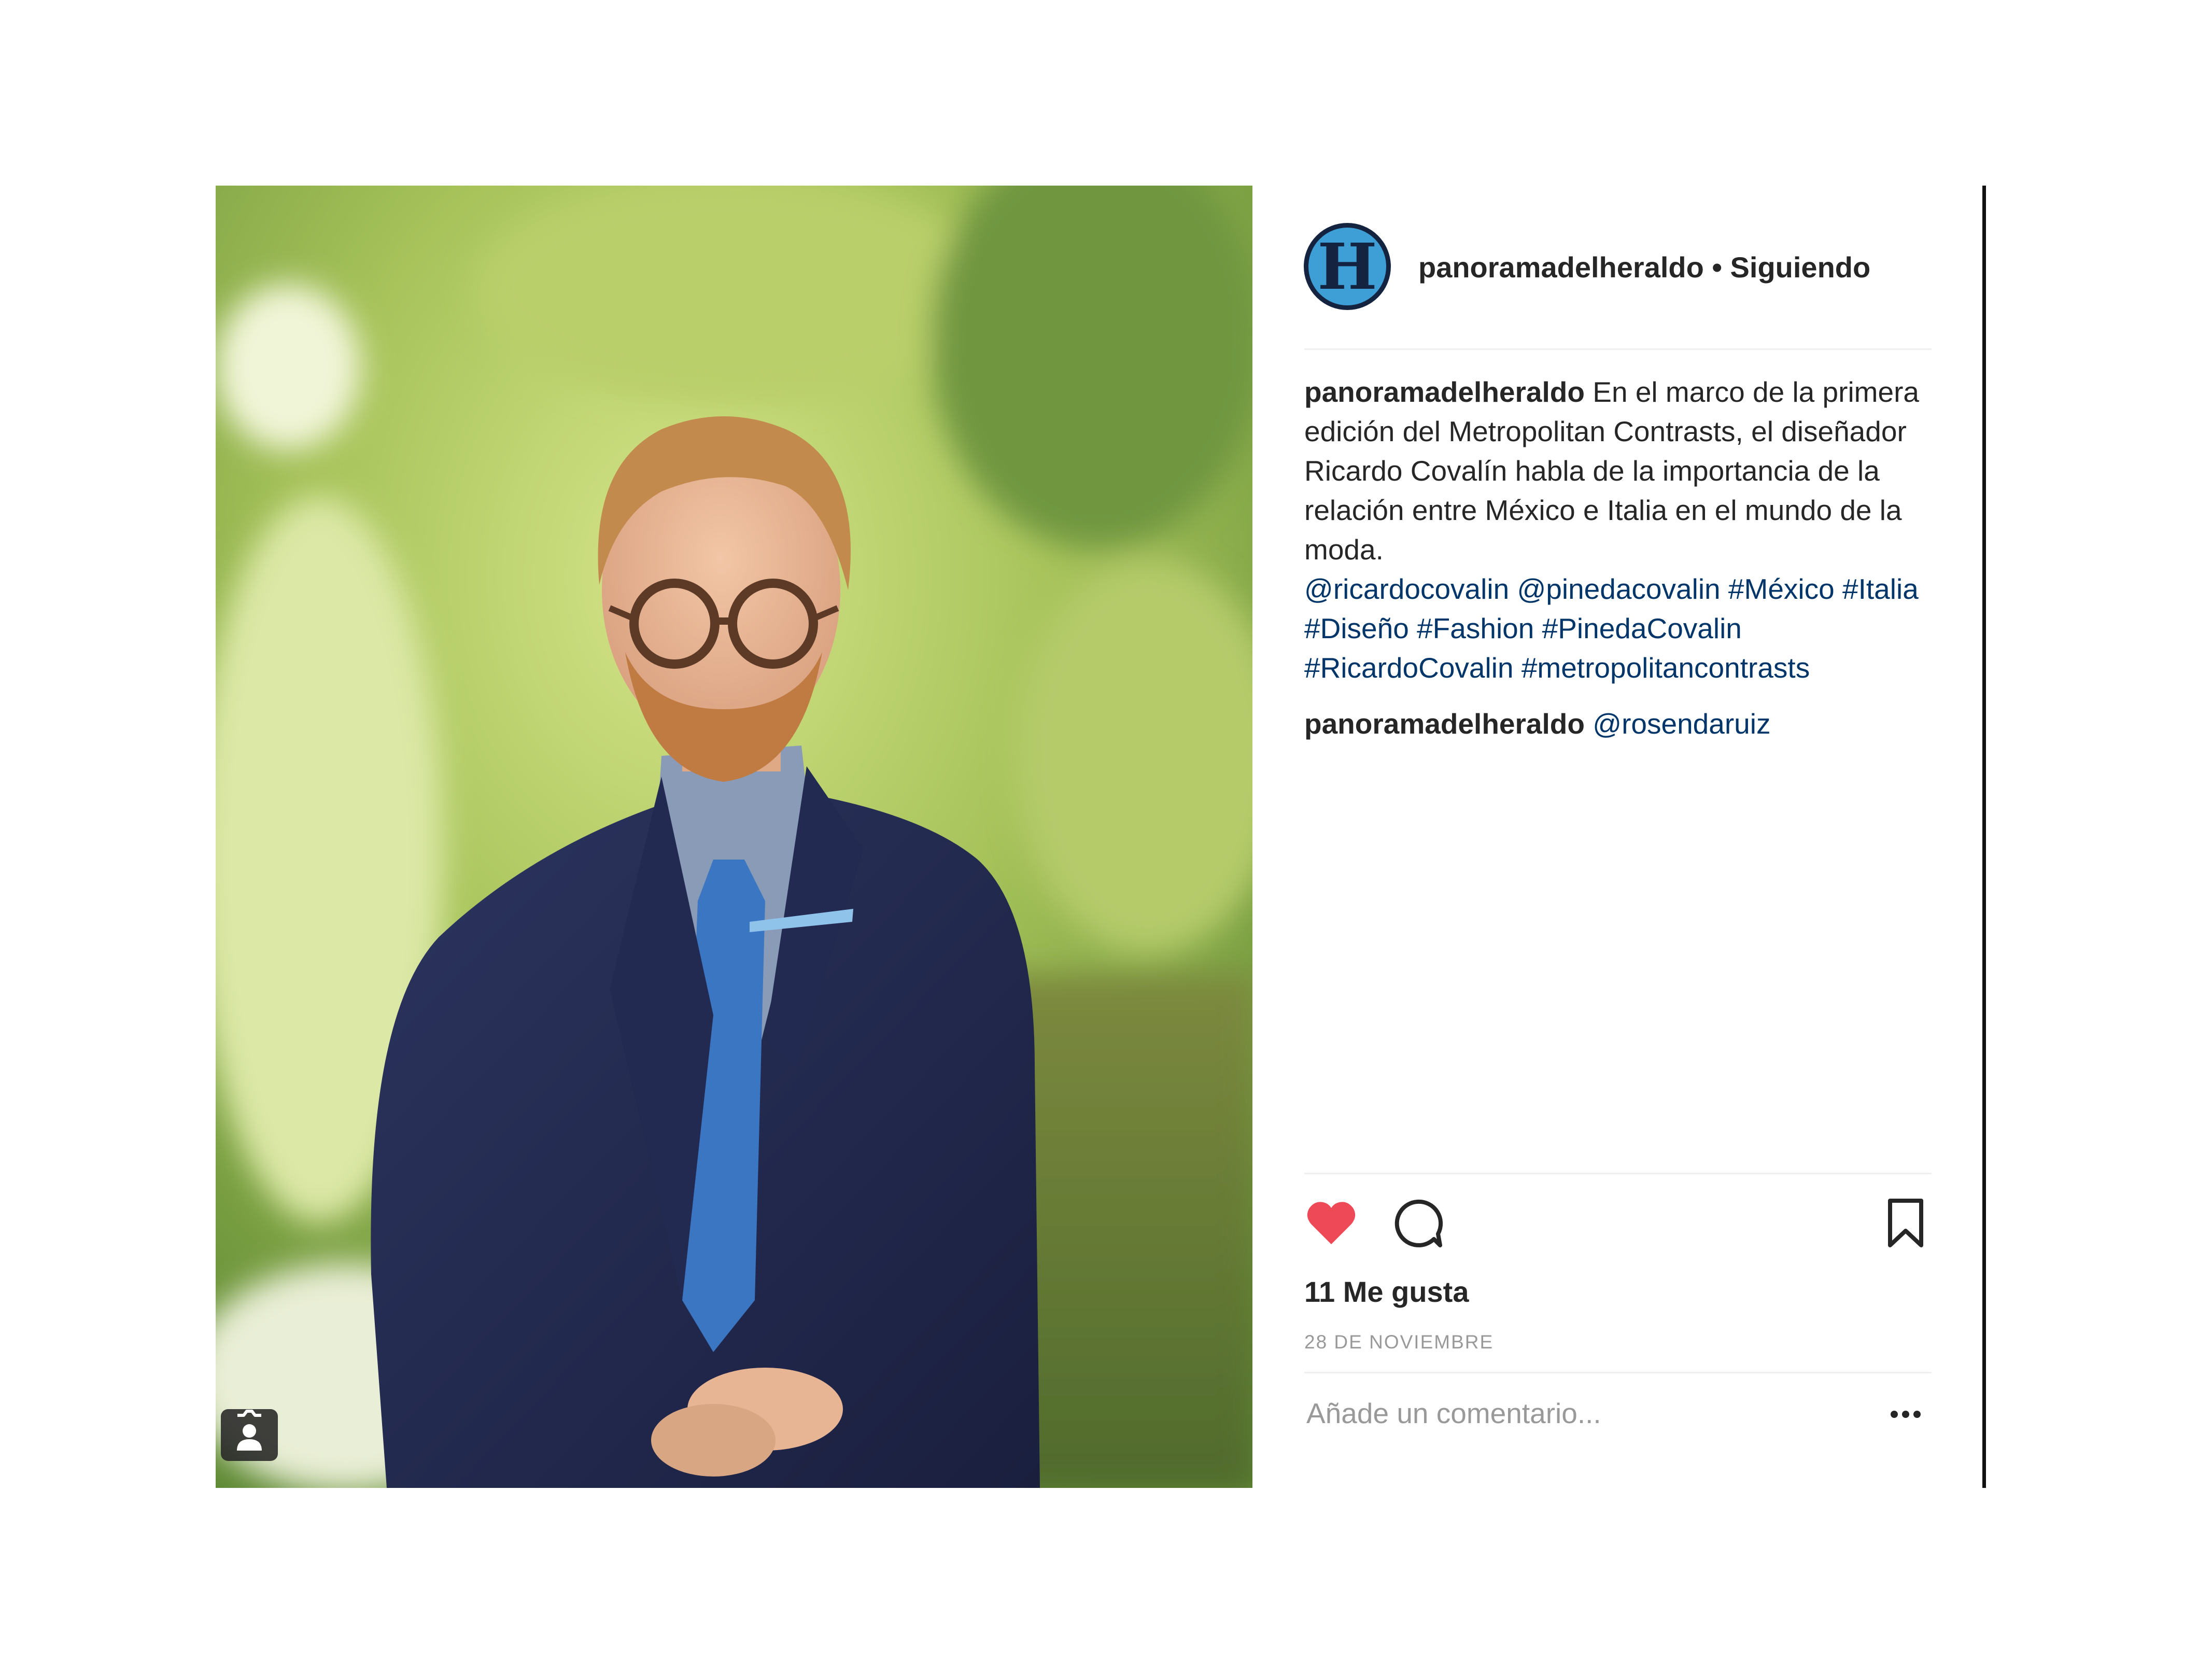 This screenshot has height=1659, width=2212. I want to click on more-options-icon, so click(1906, 1414).